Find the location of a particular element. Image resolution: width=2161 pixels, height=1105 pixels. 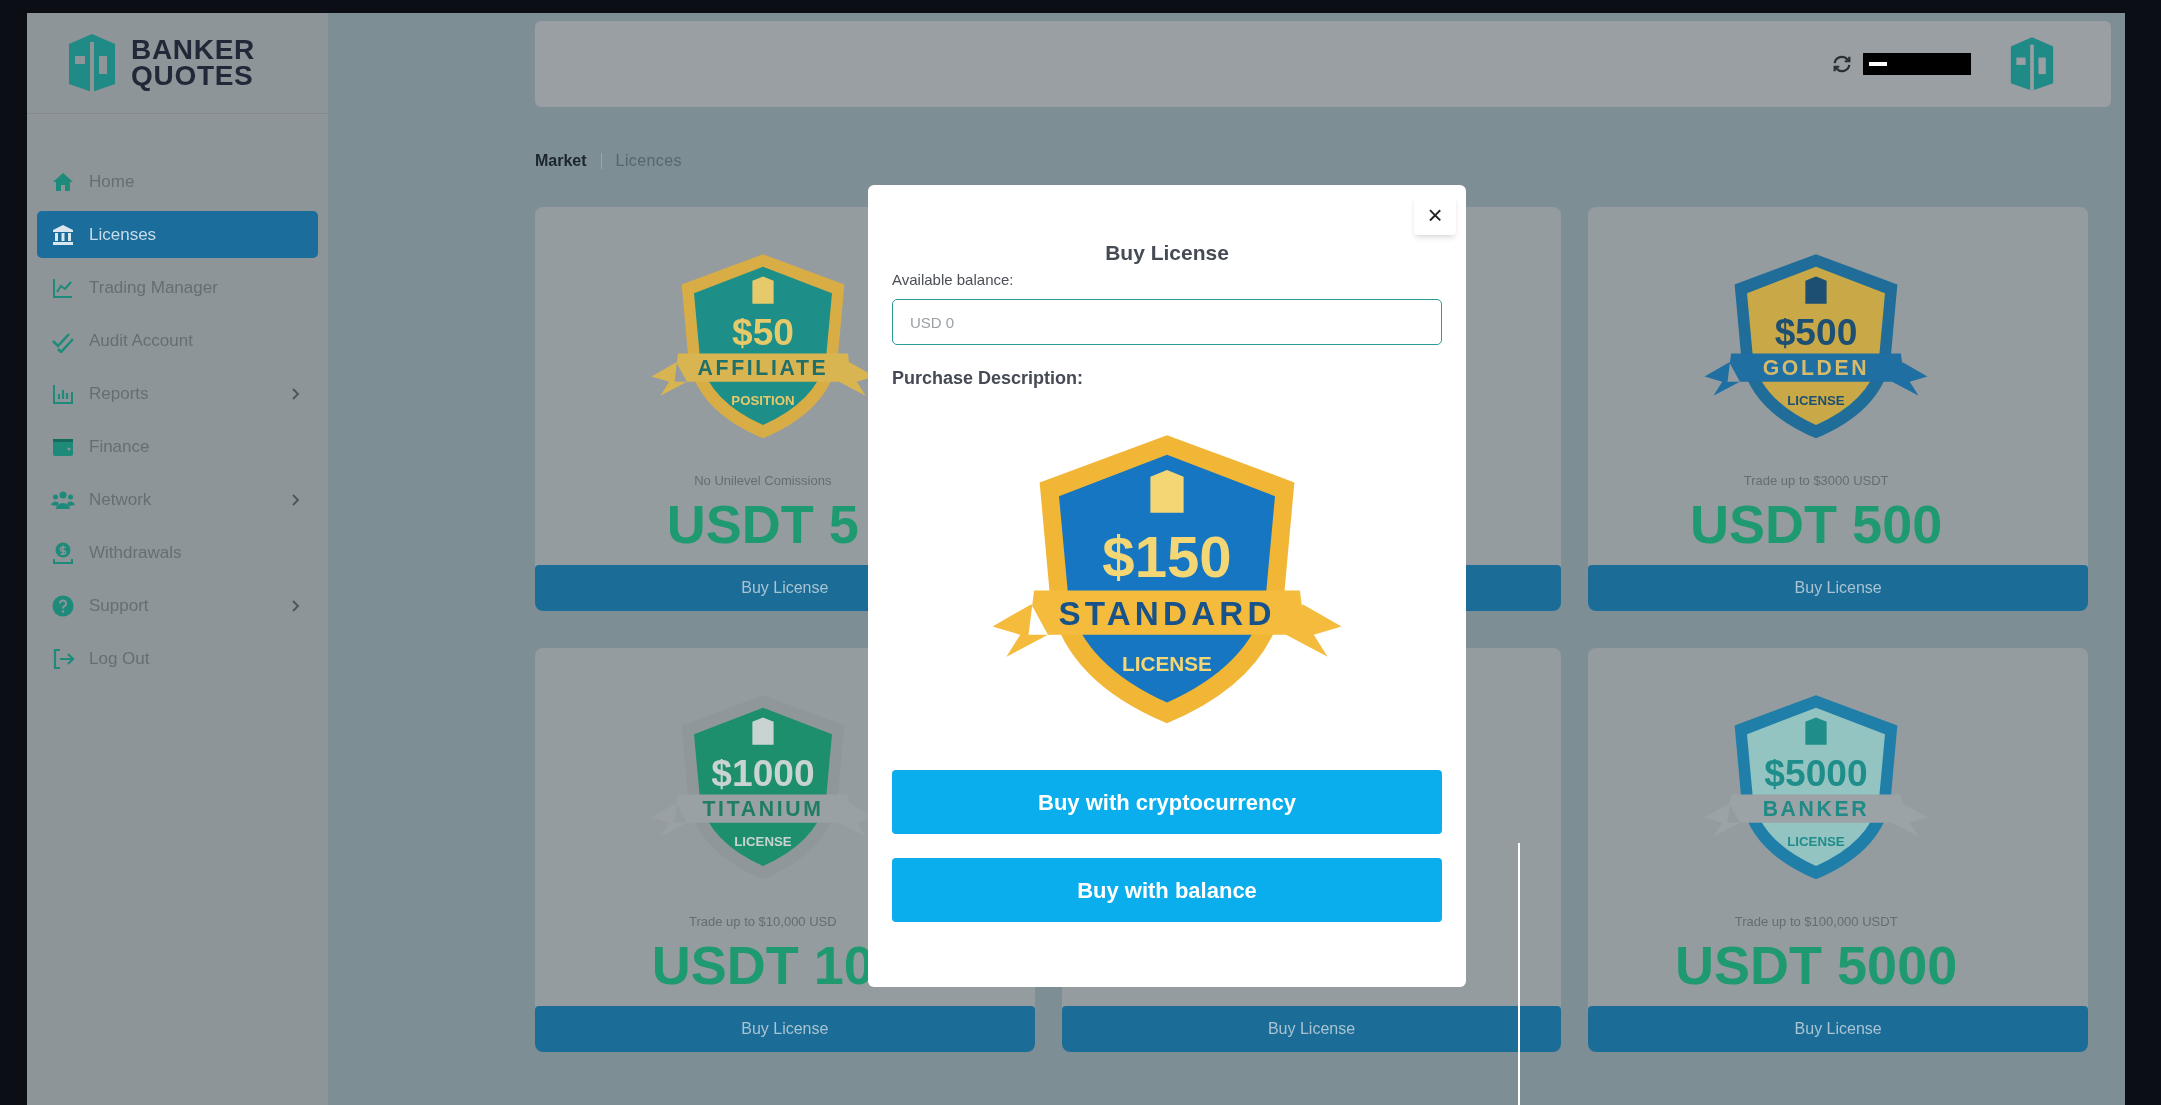

logout-icon is located at coordinates (63, 658).